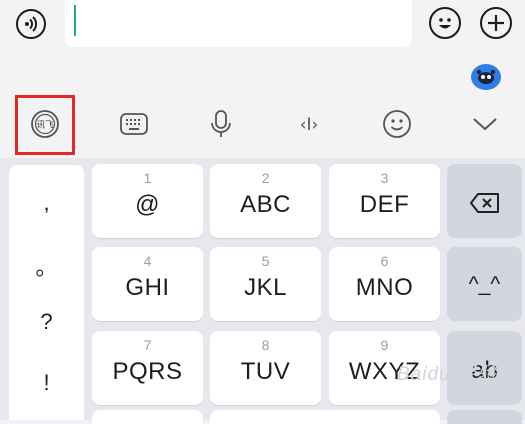 The image size is (525, 424). I want to click on keyboard-switch-button, so click(134, 124).